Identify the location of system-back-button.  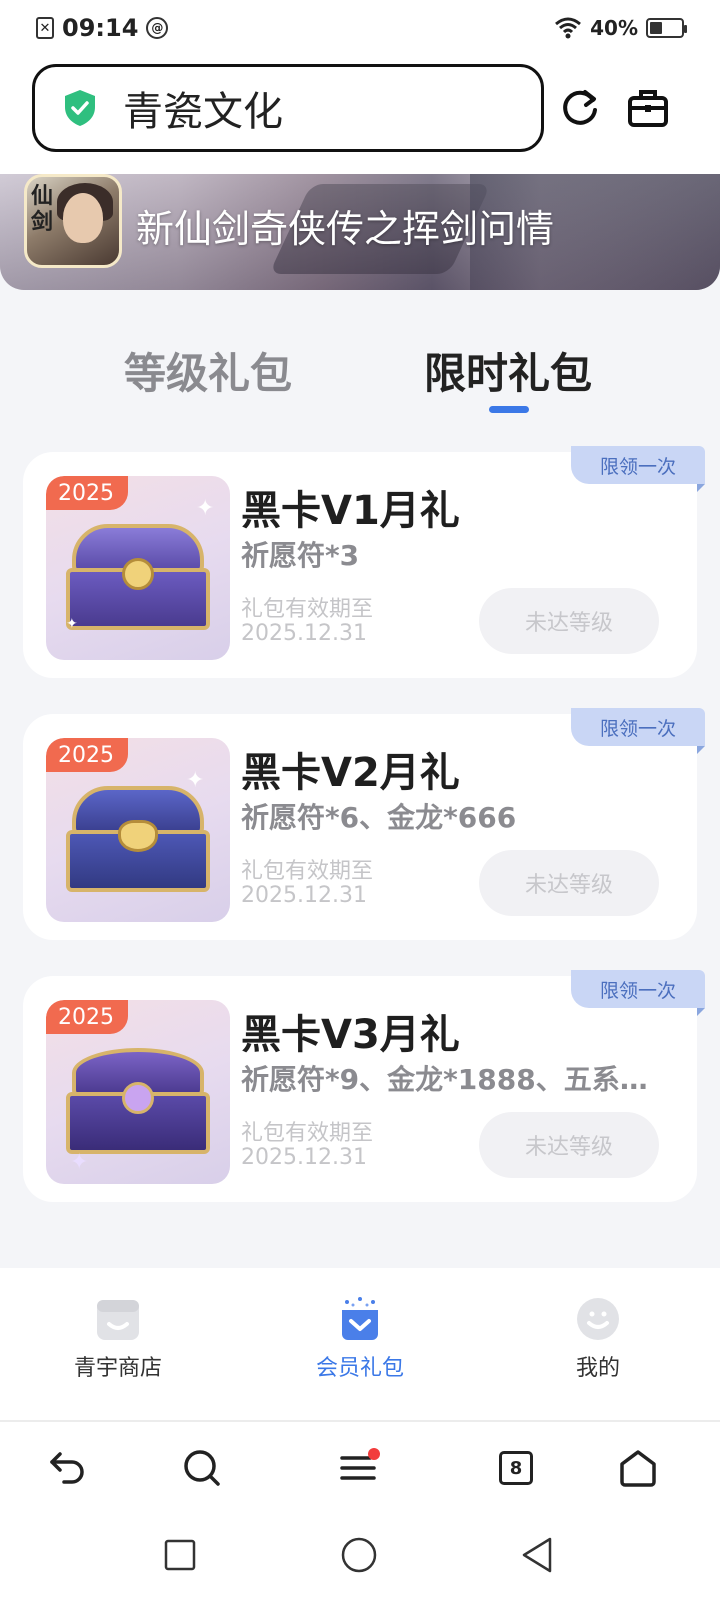
(537, 1555).